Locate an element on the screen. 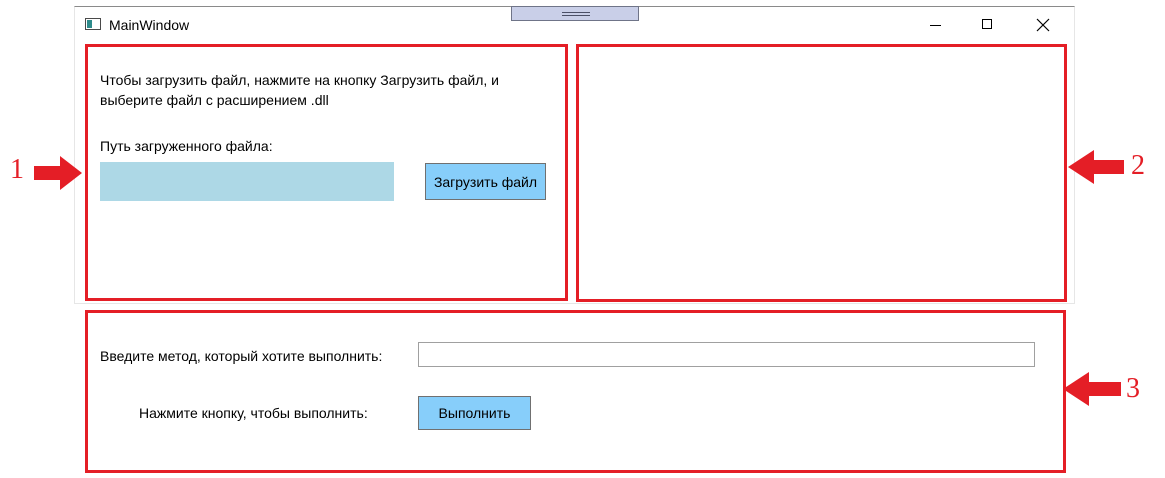 Image resolution: width=1165 pixels, height=478 pixels. annotation-number-1: 1 is located at coordinates (17, 169).